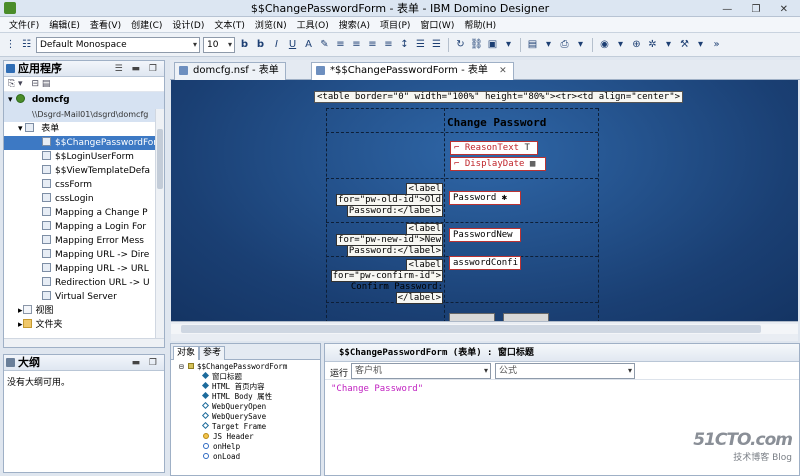 The image size is (800, 476). I want to click on tab-reference: 参考, so click(212, 353).